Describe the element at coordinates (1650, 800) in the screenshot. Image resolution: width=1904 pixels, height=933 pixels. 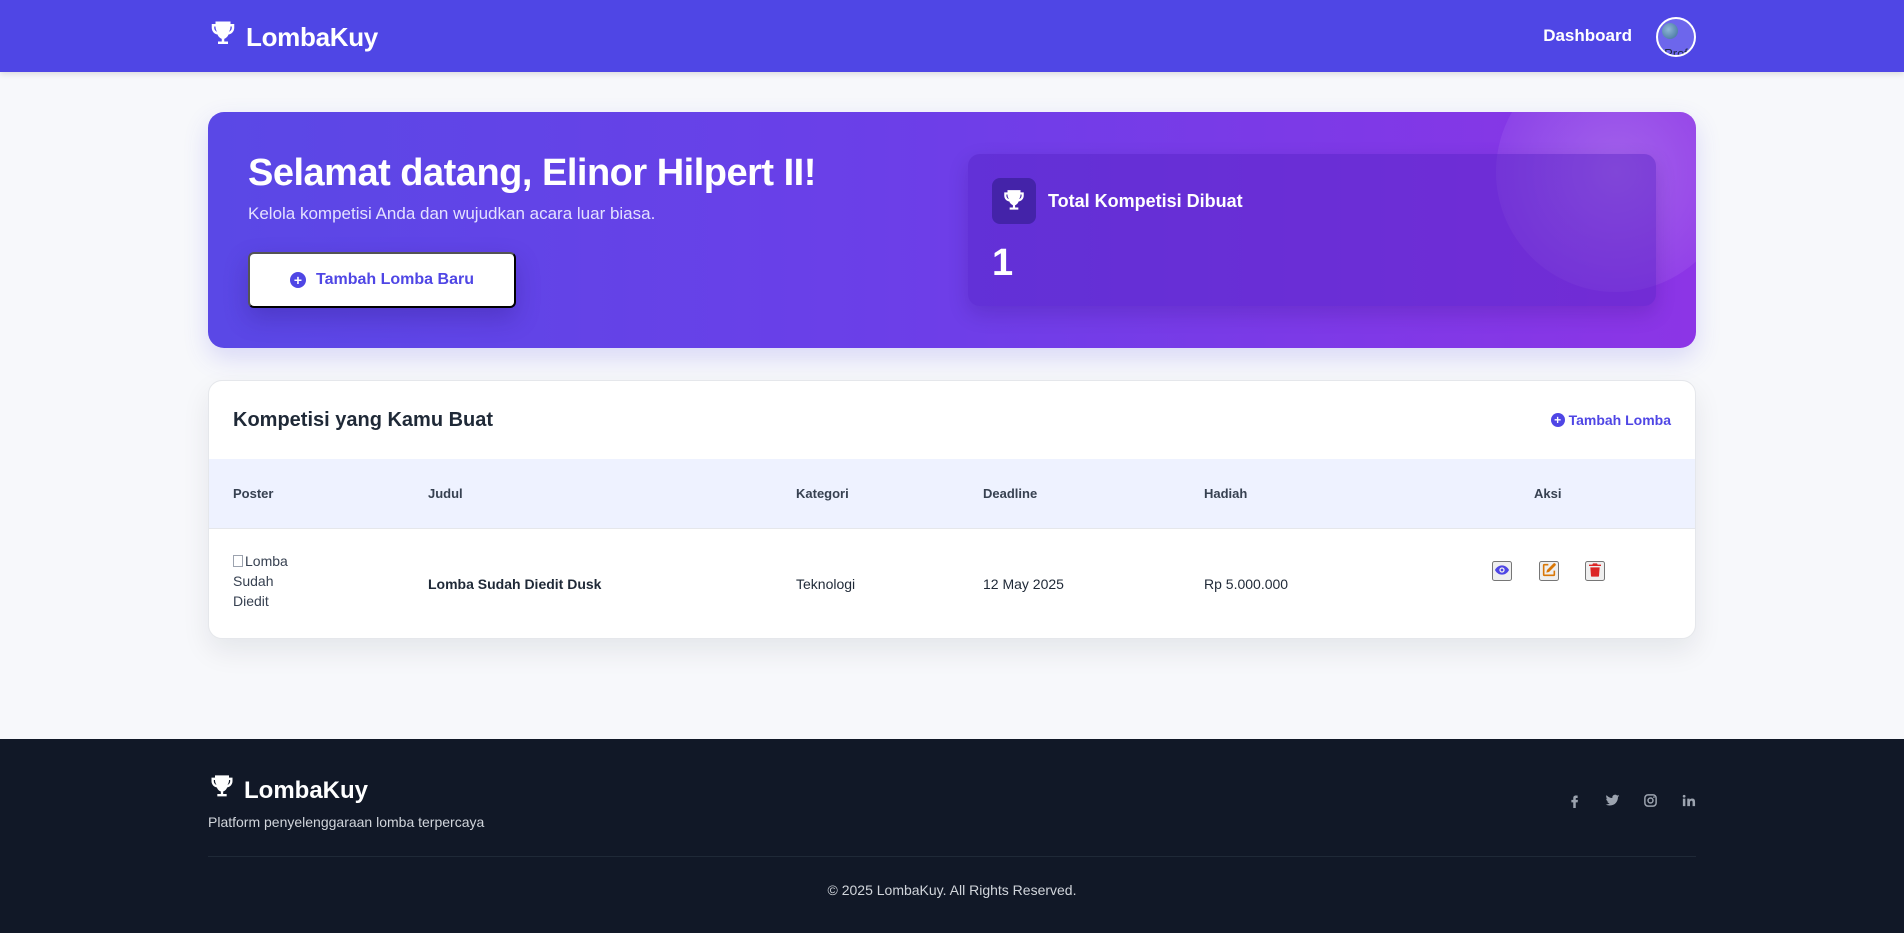
I see `instagram-icon` at that location.